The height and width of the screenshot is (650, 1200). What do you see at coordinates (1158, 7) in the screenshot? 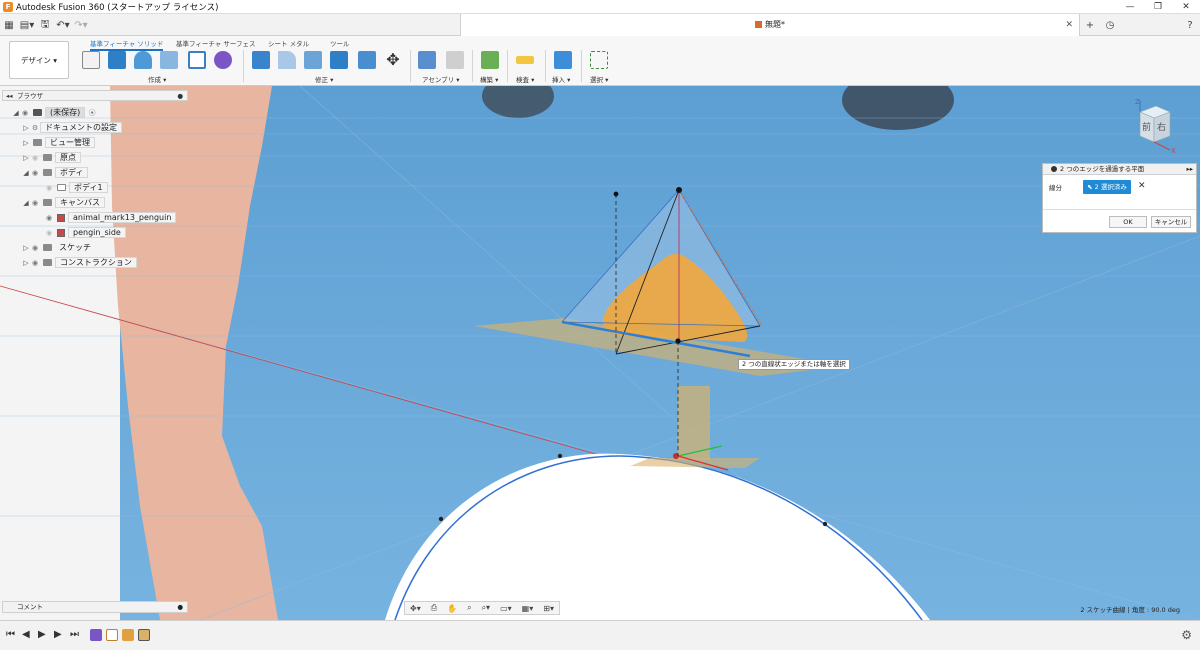
I see `restore-icon: ❐` at bounding box center [1158, 7].